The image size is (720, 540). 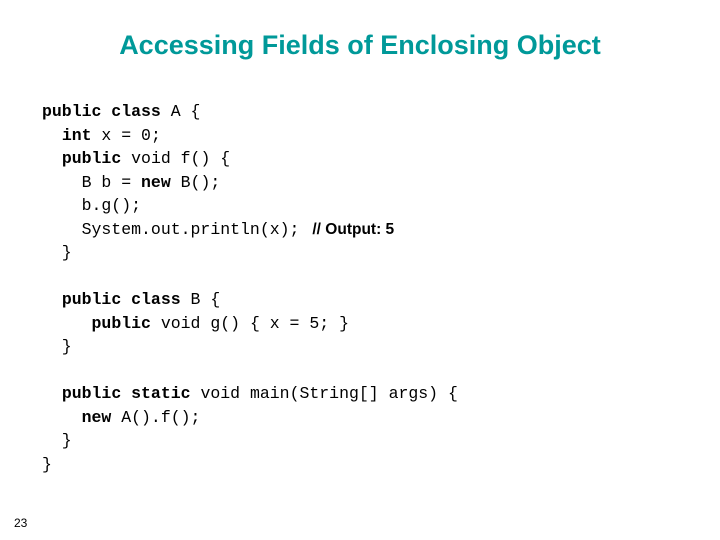 I want to click on code-keyword: int, so click(x=76, y=135).